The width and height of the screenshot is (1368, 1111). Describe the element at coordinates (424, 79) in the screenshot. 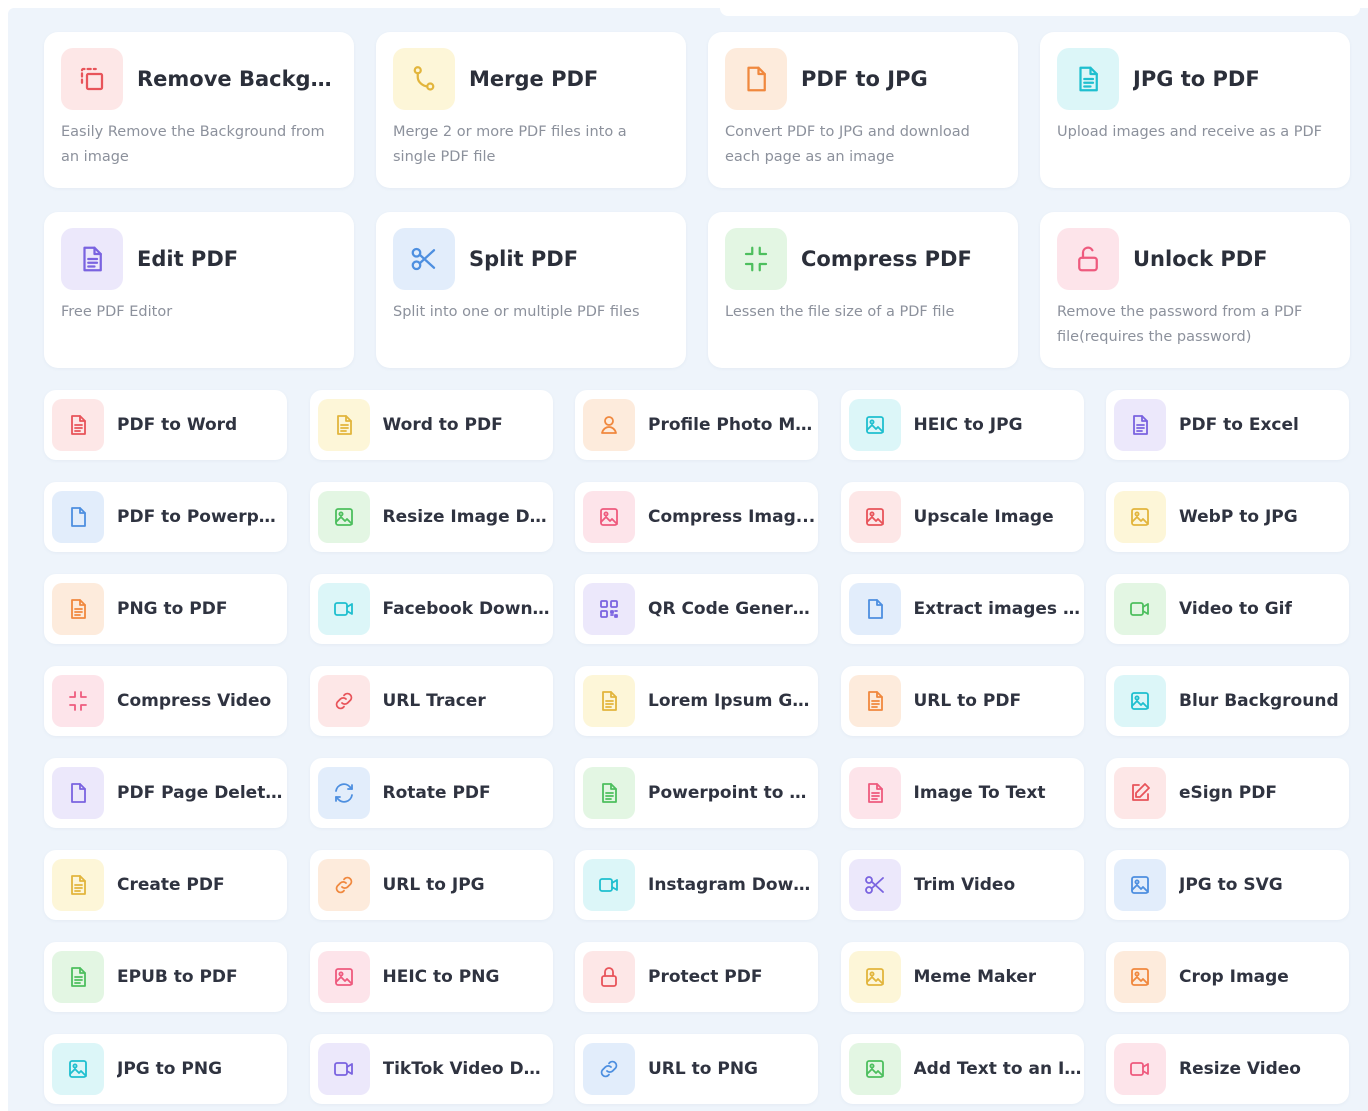

I see `merge-icon` at that location.